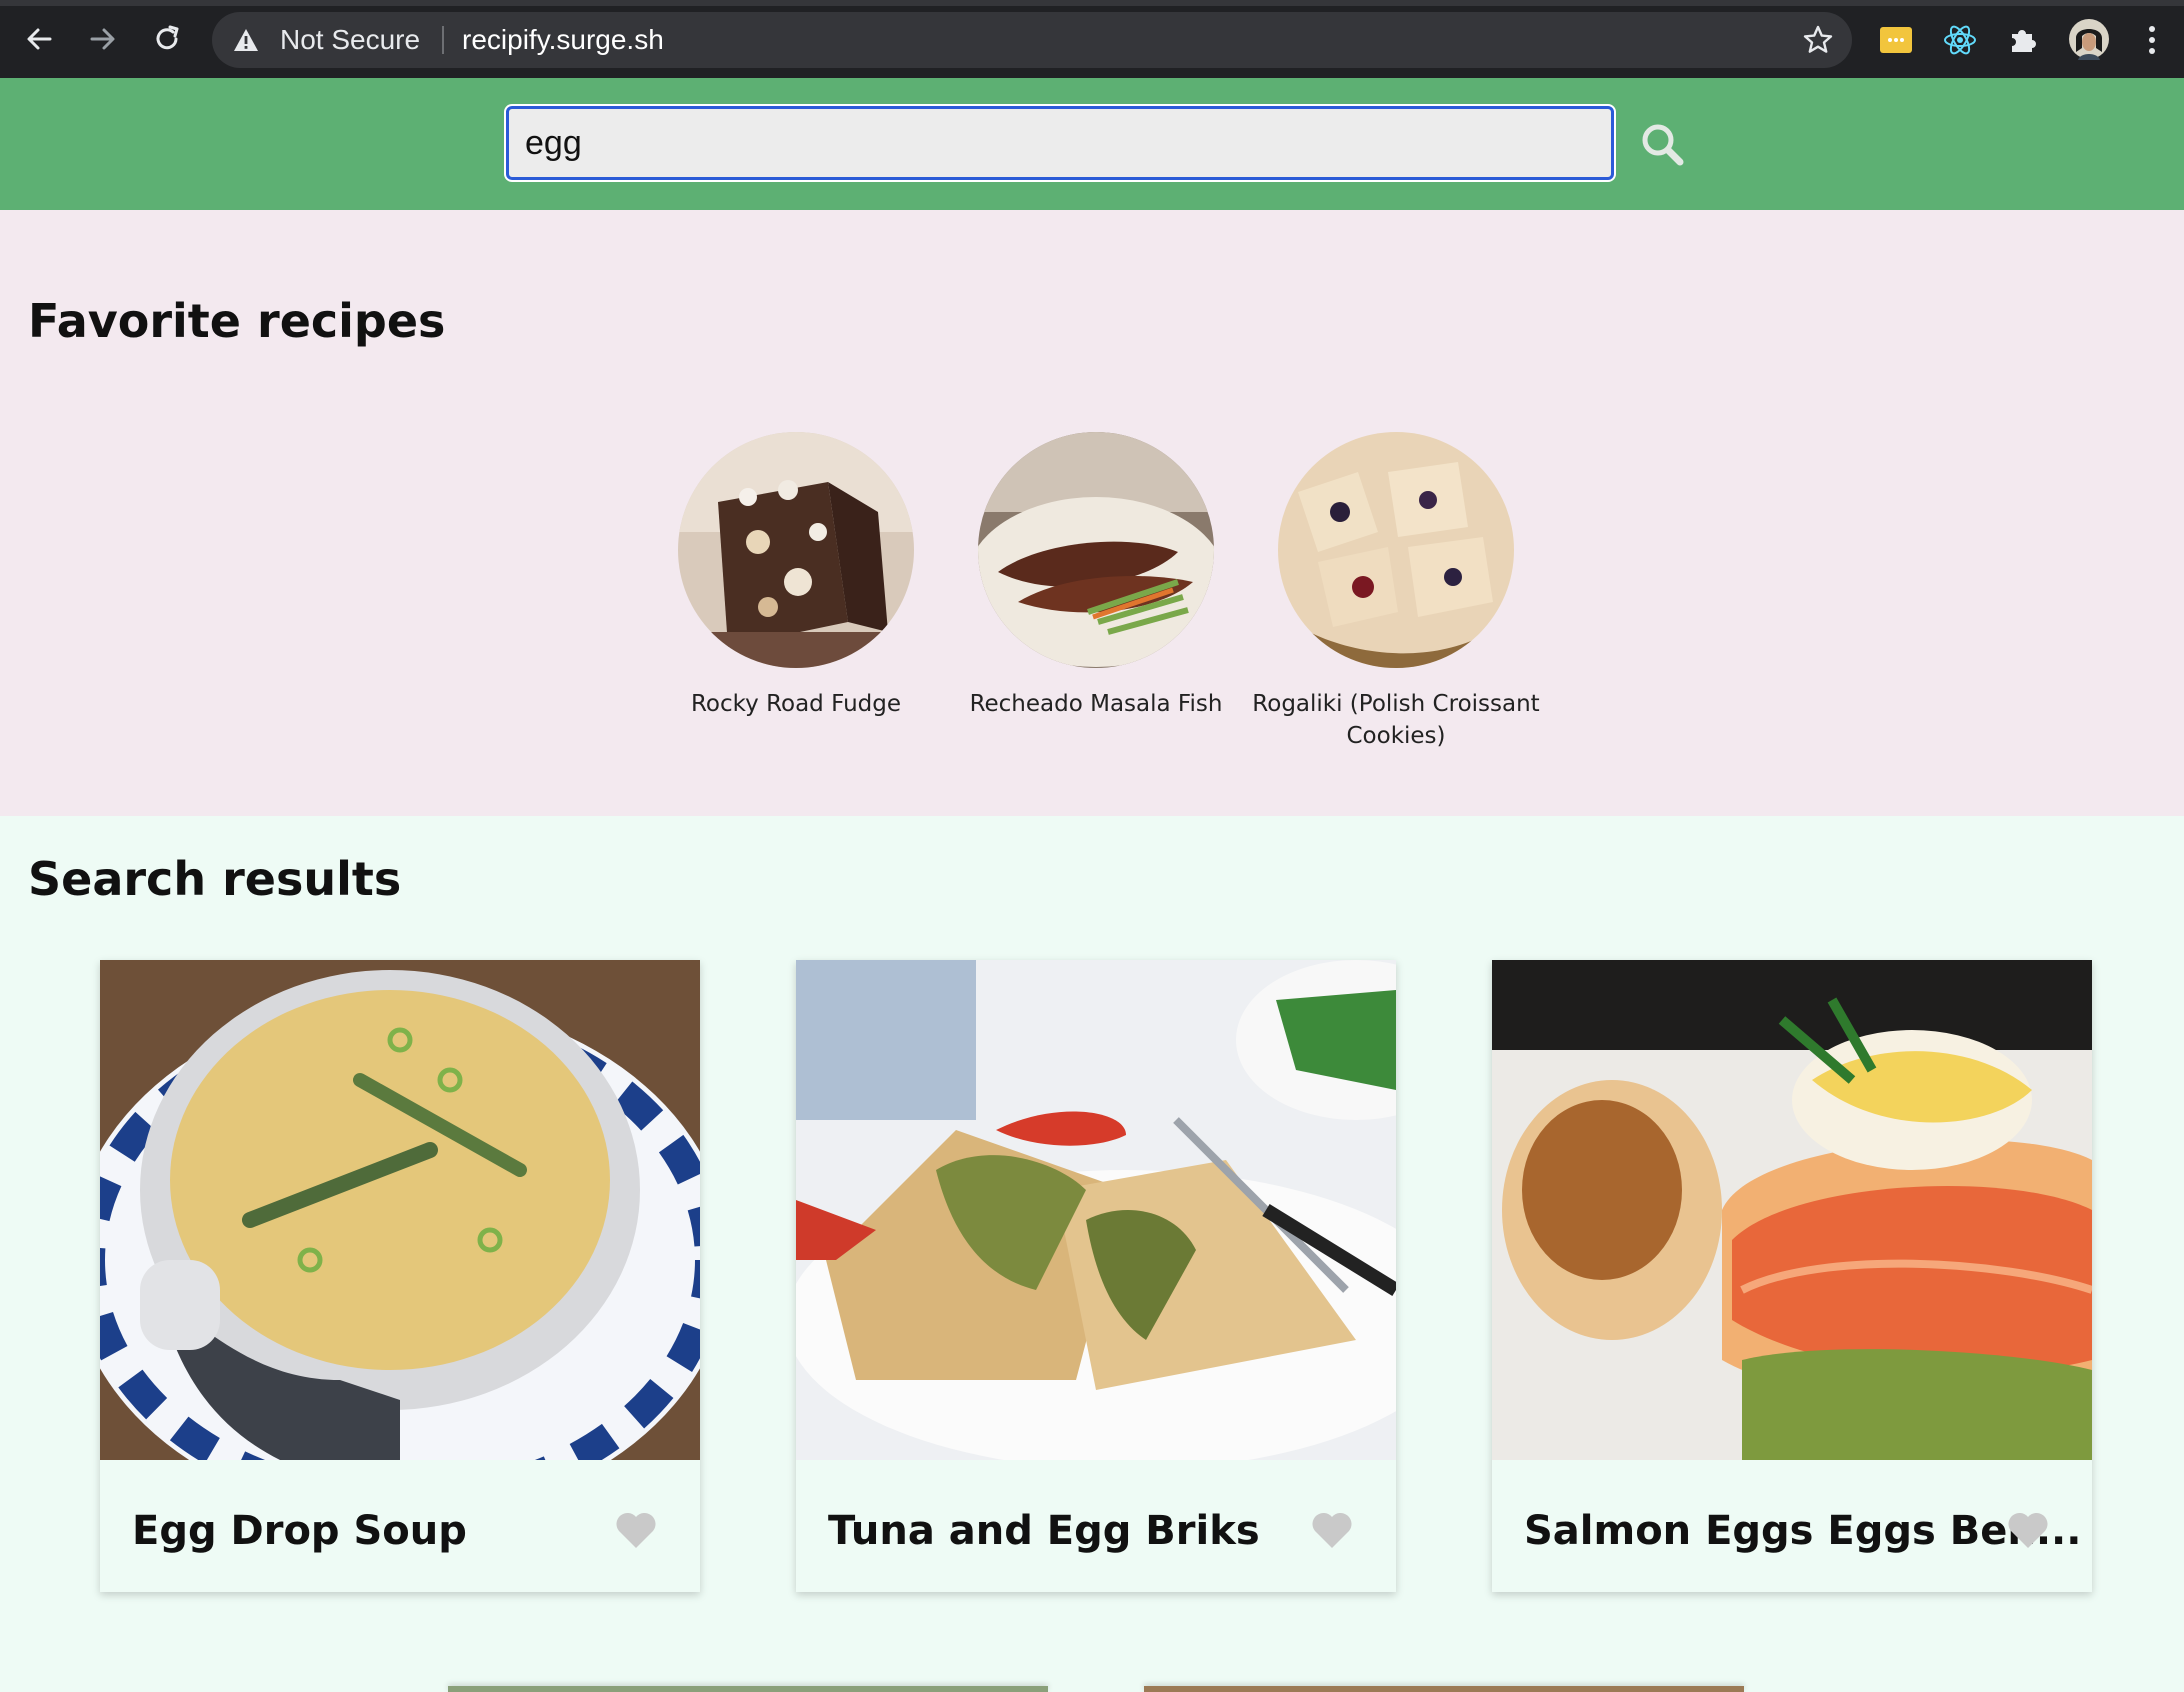  Describe the element at coordinates (1818, 40) in the screenshot. I see `bookmark-star-icon` at that location.